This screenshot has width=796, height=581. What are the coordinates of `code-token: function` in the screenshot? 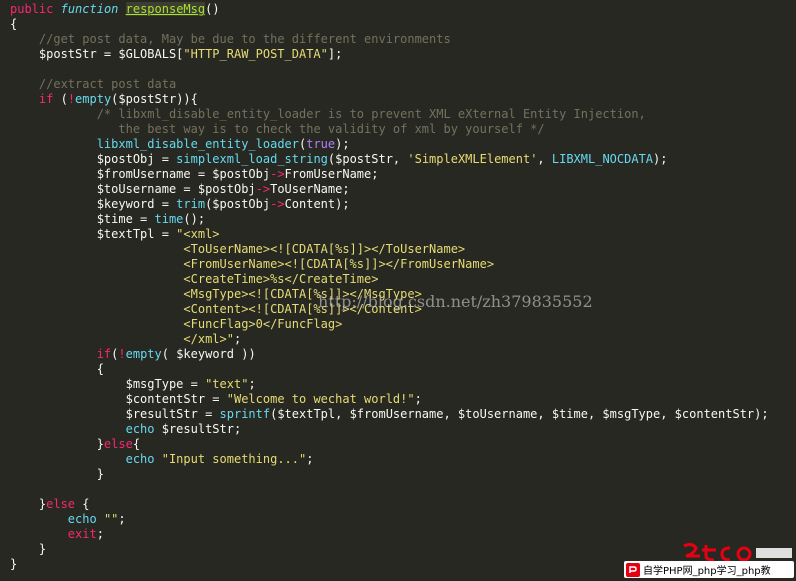 It's located at (89, 9).